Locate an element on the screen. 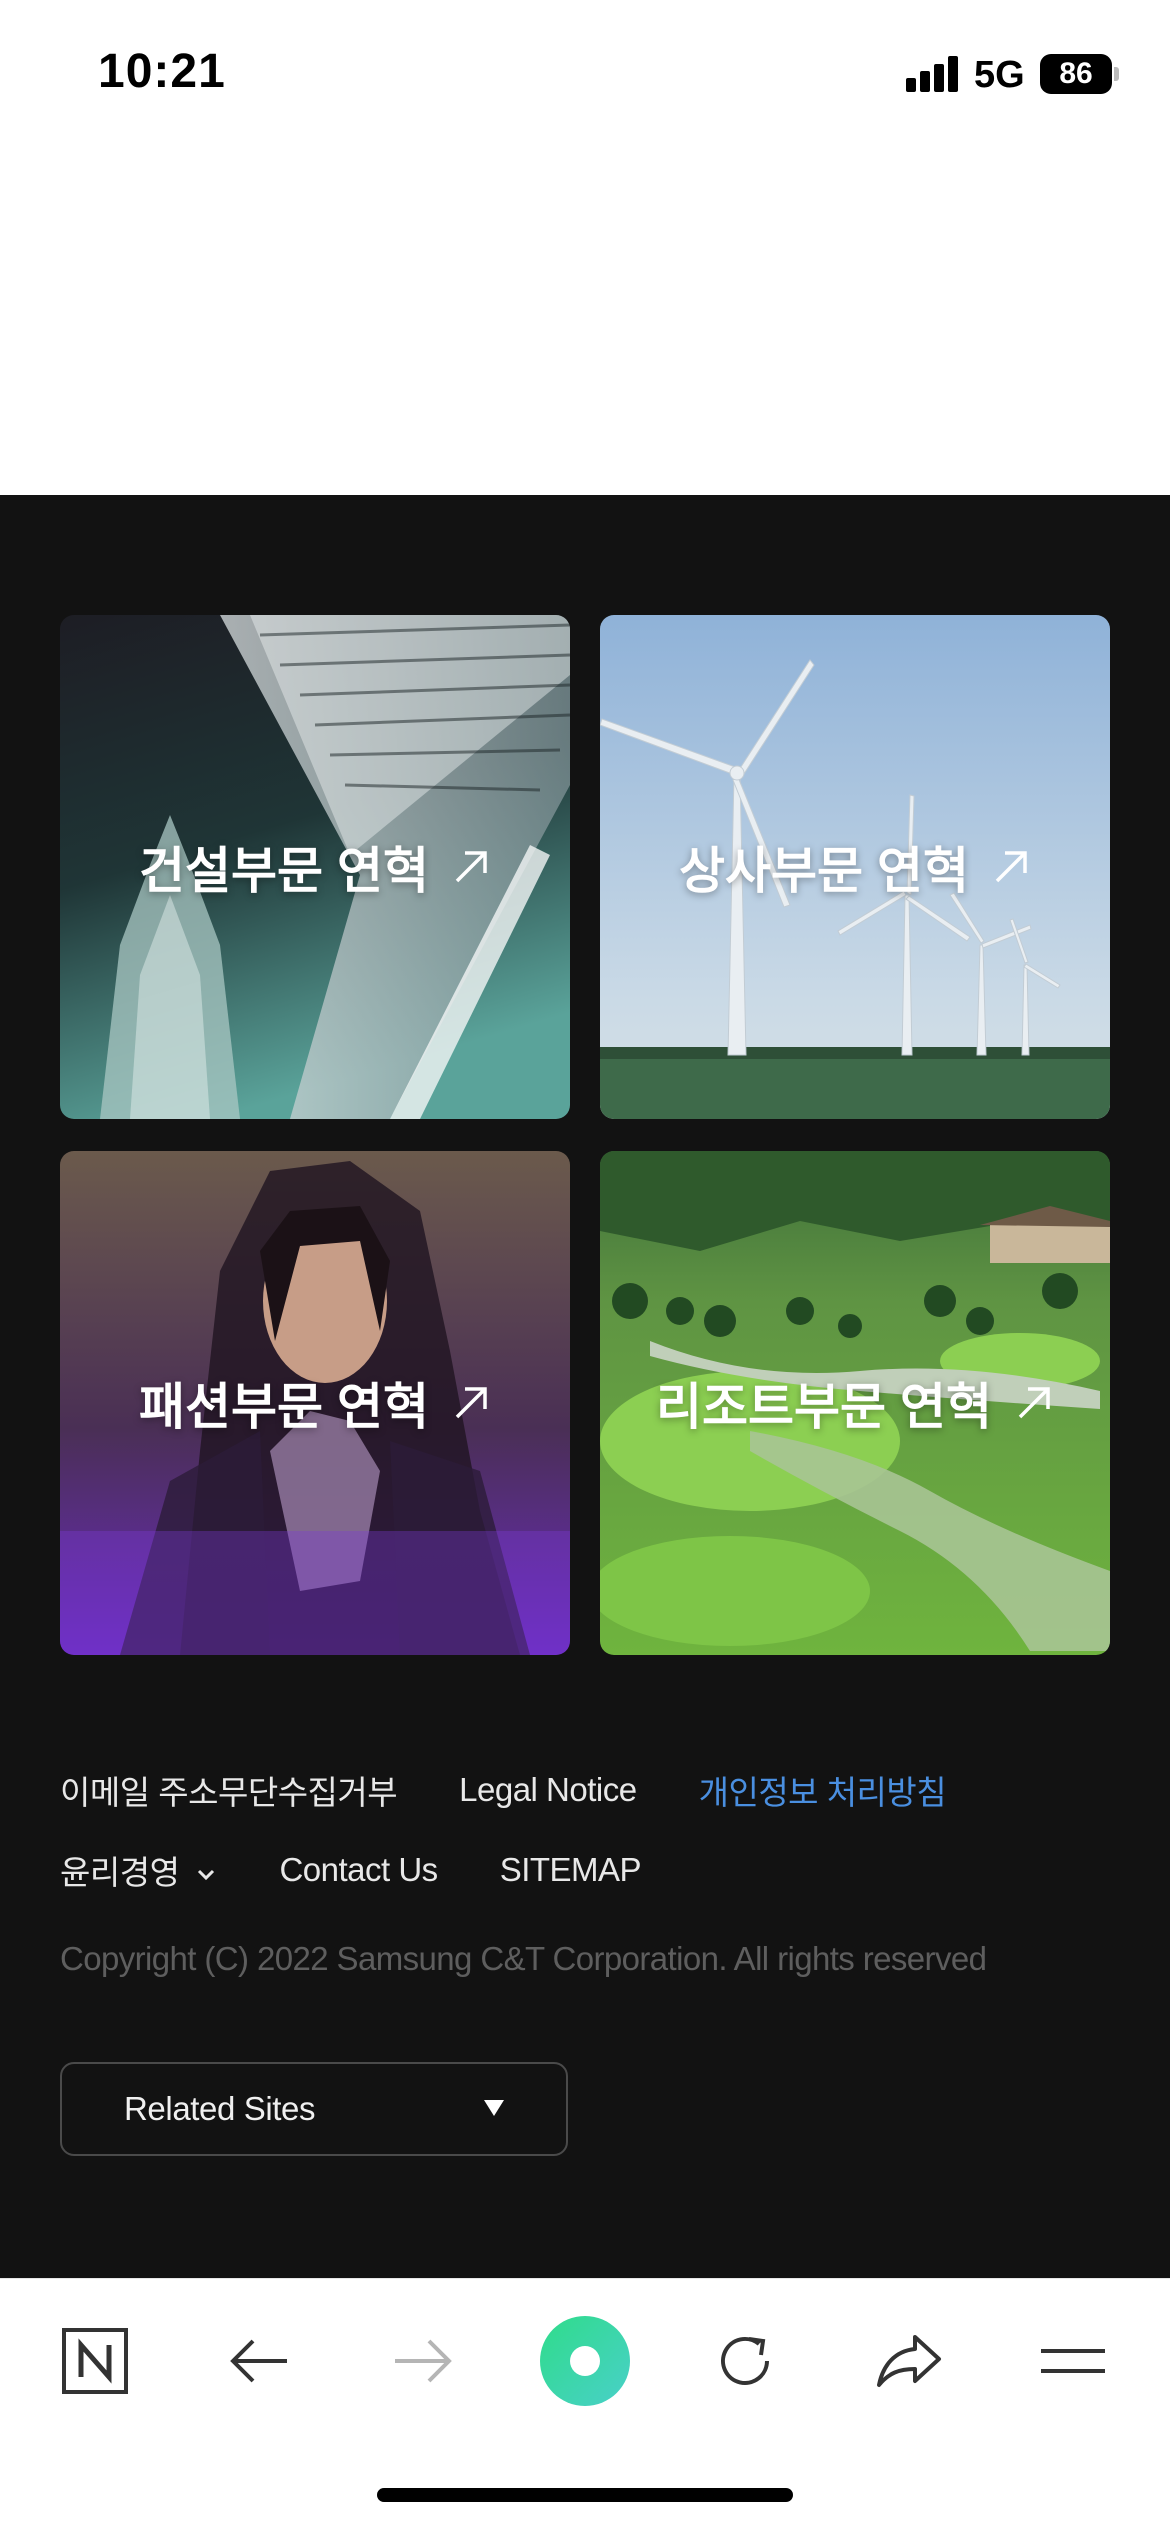  green-dot-icon is located at coordinates (585, 2361).